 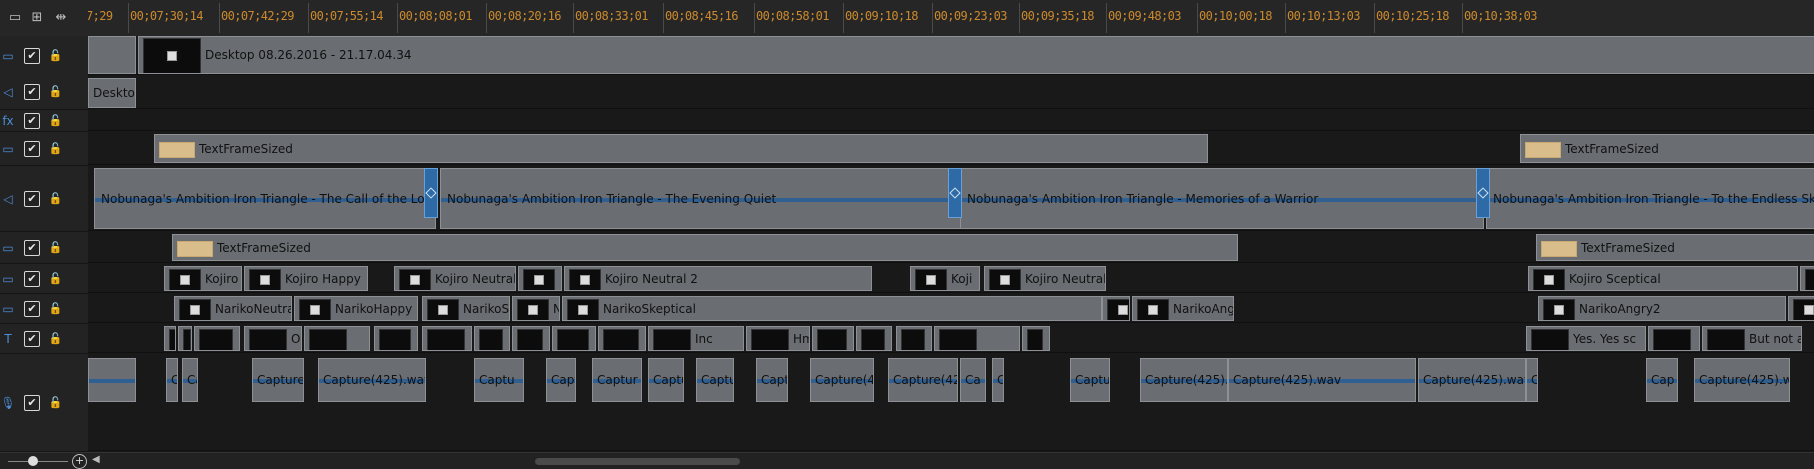 What do you see at coordinates (696, 338) in the screenshot?
I see `timeline-clip: Inc` at bounding box center [696, 338].